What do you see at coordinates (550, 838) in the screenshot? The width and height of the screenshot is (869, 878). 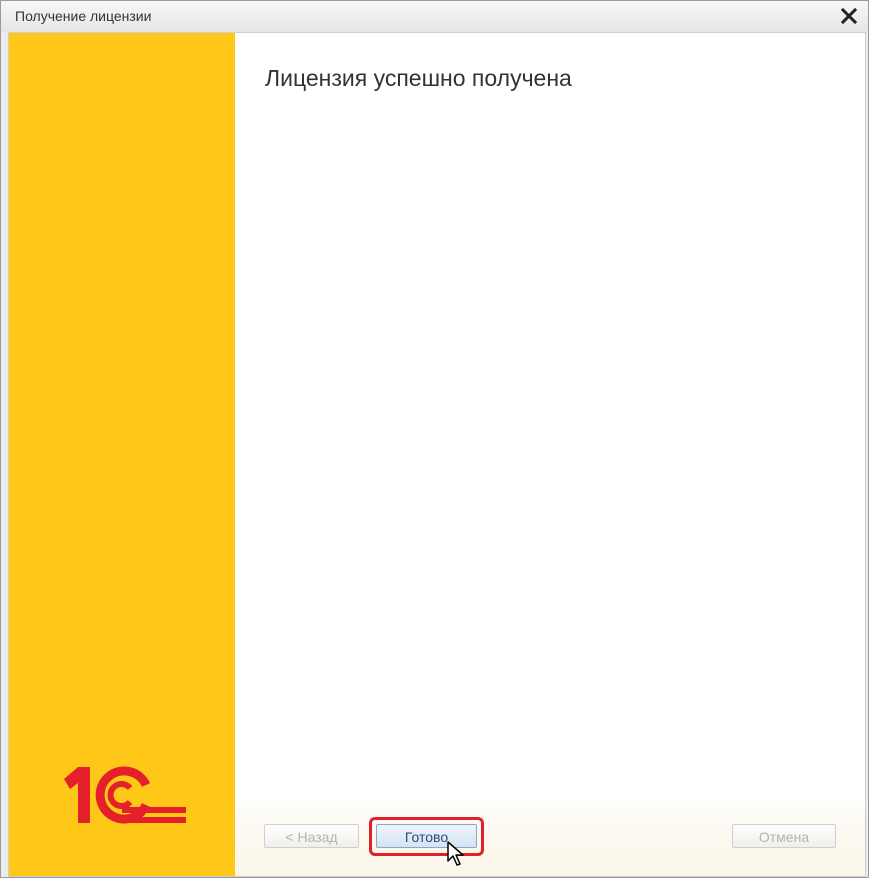 I see `button-bar: < Назад Готово Отмена` at bounding box center [550, 838].